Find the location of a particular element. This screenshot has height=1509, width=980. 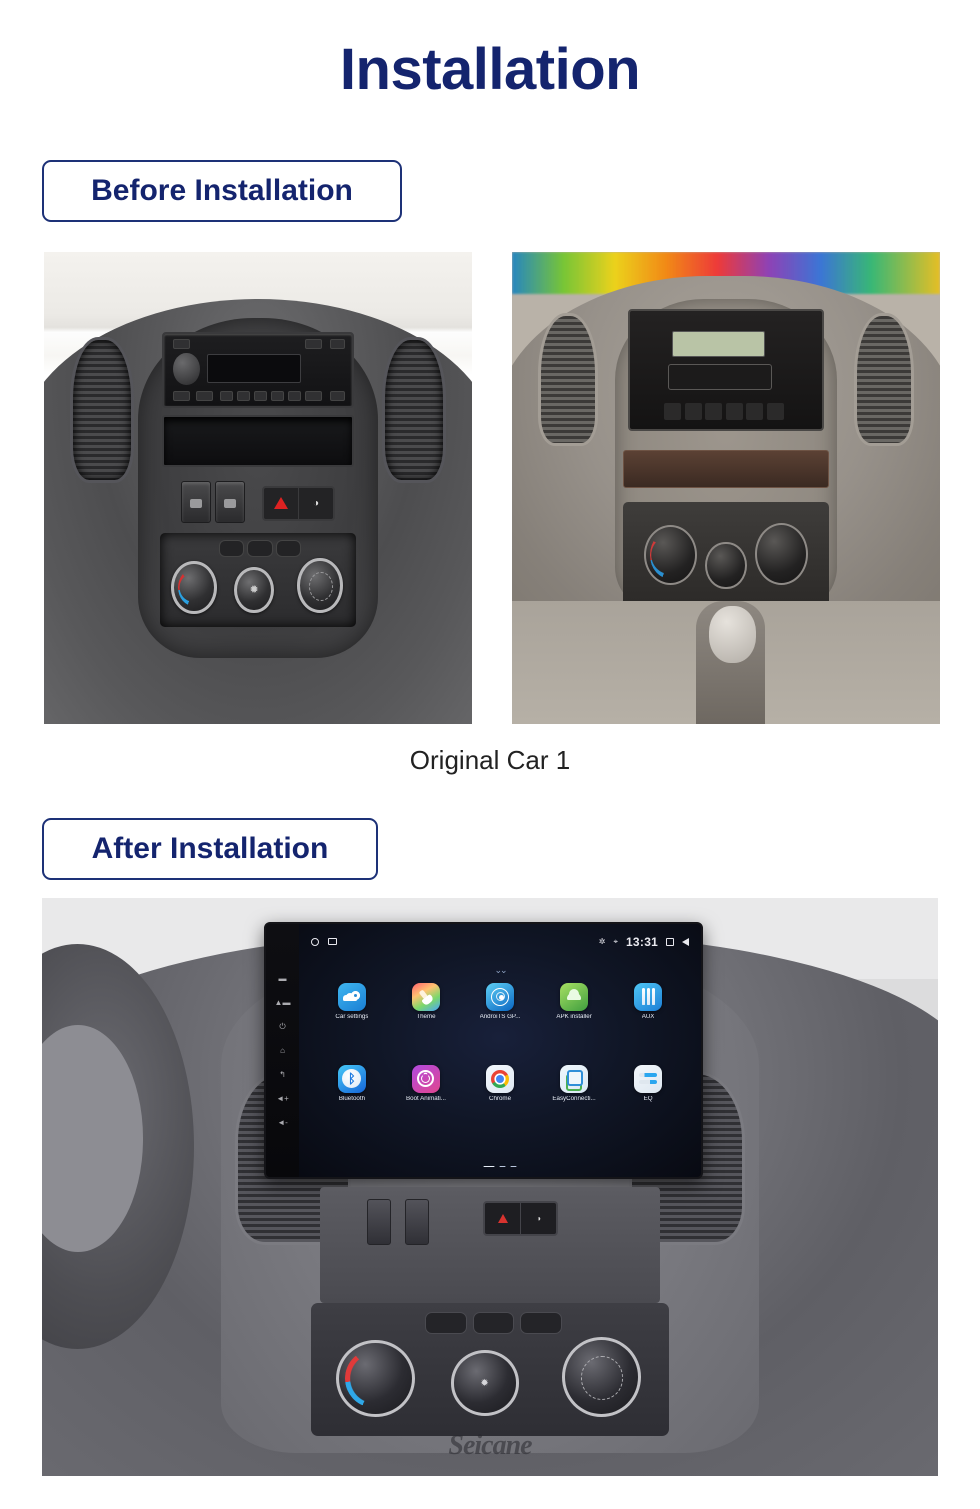

app-label: EQ is located at coordinates (648, 1098).